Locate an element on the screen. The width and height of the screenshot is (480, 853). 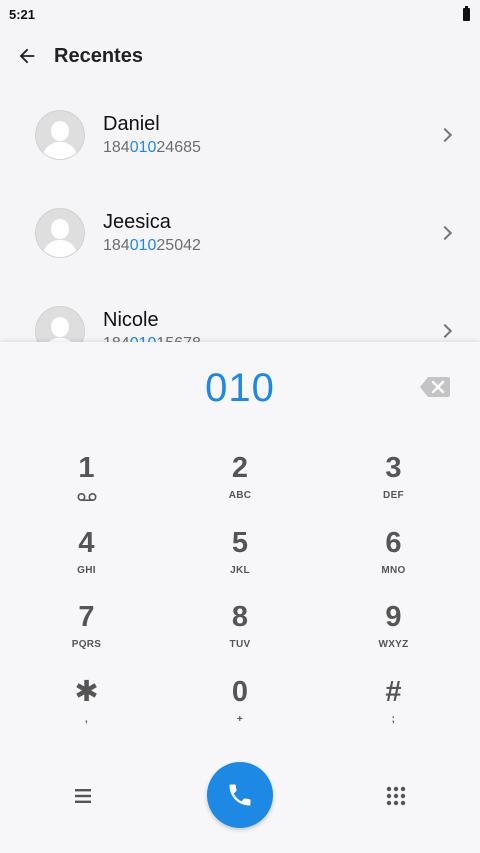
app-bar: Recentes is located at coordinates (240, 56).